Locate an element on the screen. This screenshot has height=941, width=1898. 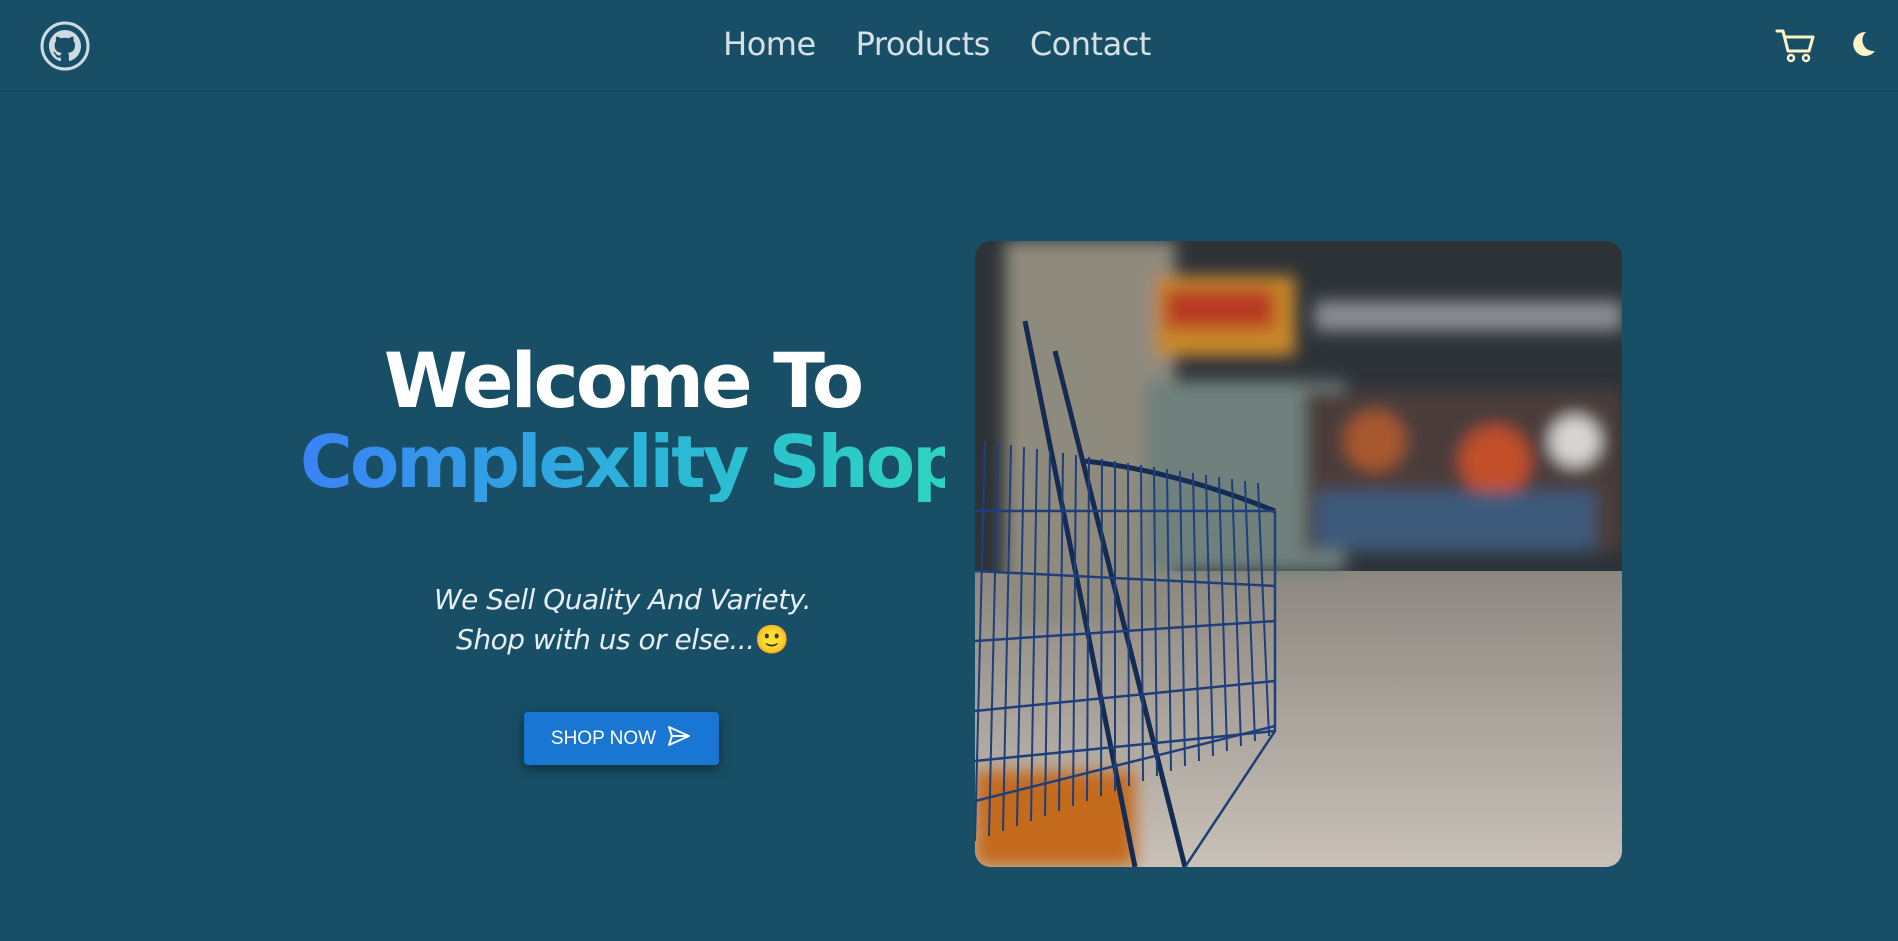
hero-title-brand: Complexlity Shop is located at coordinates (632, 462).